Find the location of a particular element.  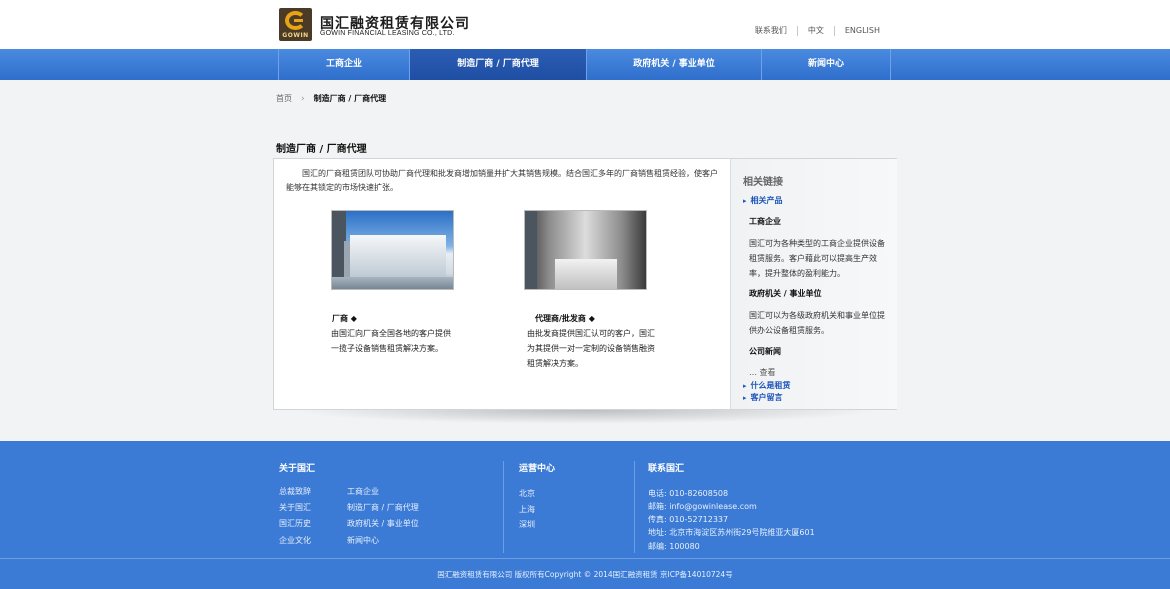

nav-item-government: 政府机关 / 事业单位 is located at coordinates (673, 64).